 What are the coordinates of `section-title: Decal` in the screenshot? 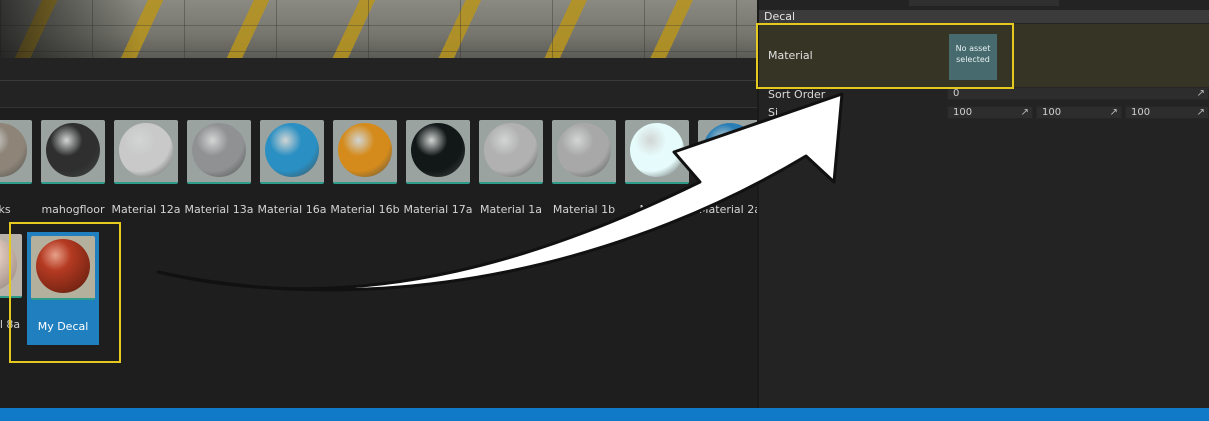 It's located at (780, 16).